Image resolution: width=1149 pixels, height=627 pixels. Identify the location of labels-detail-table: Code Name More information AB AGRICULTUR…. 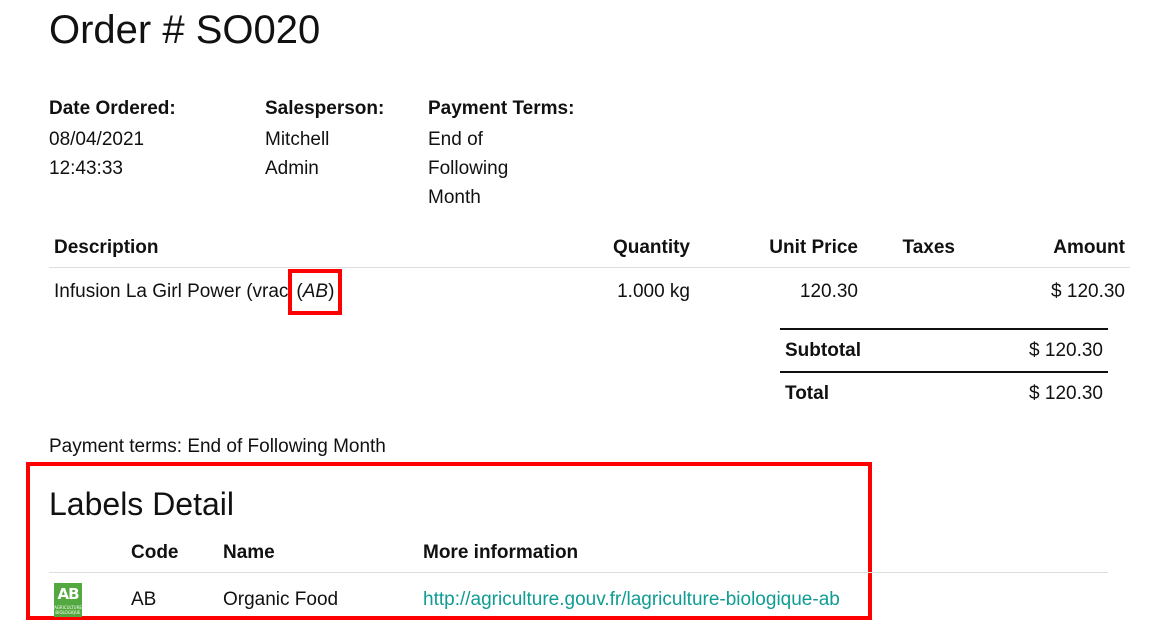
(578, 581).